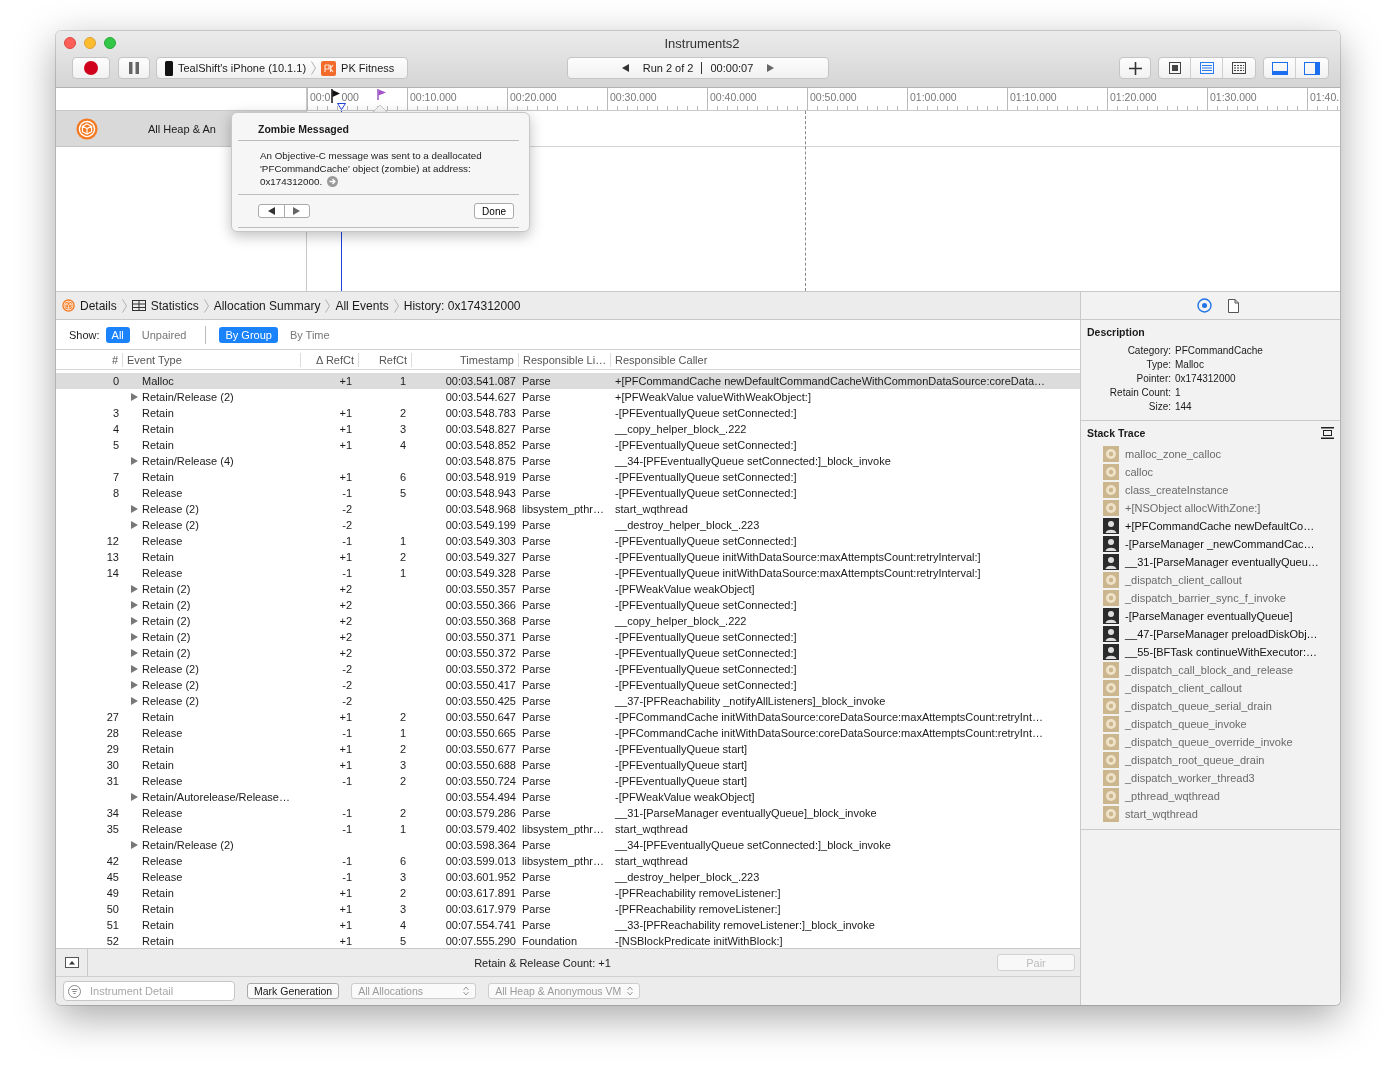  I want to click on stack-frame: _dispatch_queue_invoke, so click(1186, 724).